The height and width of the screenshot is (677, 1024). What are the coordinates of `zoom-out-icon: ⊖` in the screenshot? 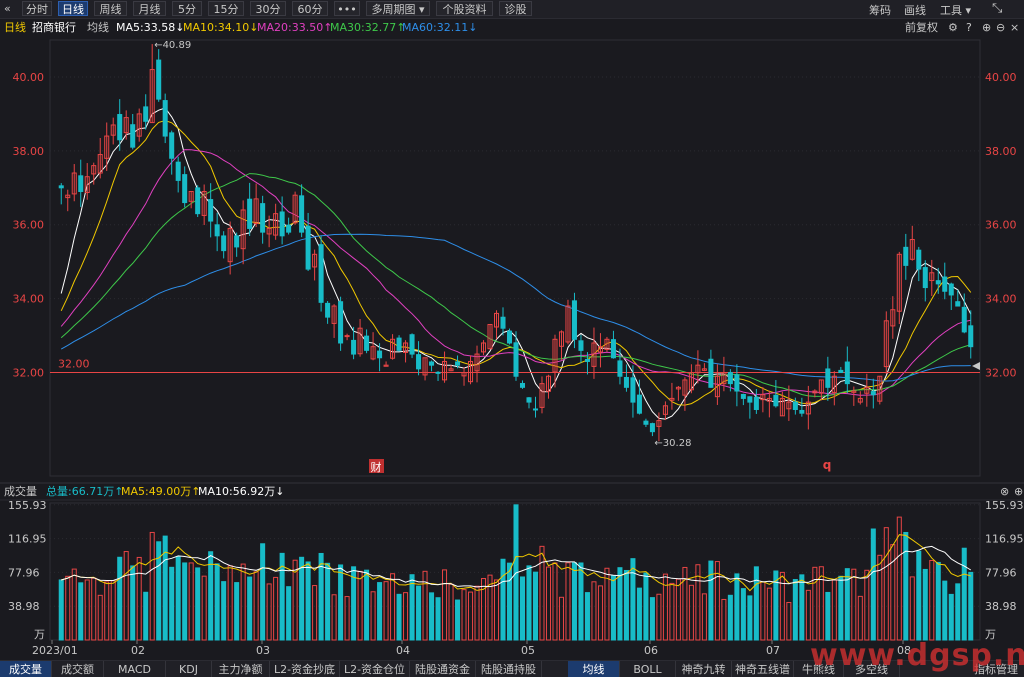 It's located at (1000, 27).